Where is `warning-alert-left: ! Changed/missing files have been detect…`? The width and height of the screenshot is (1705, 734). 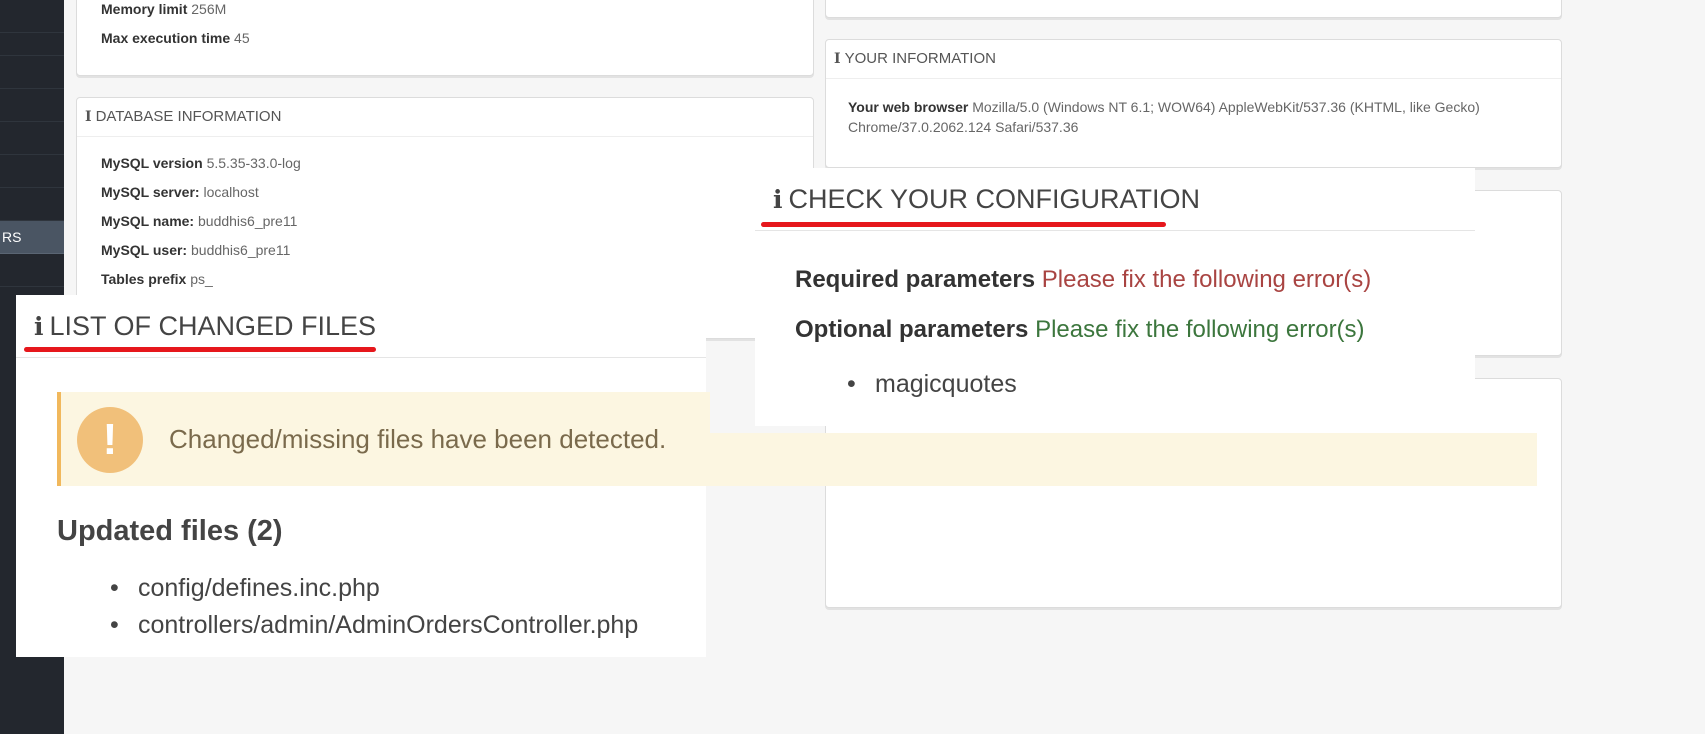 warning-alert-left: ! Changed/missing files have been detect… is located at coordinates (383, 439).